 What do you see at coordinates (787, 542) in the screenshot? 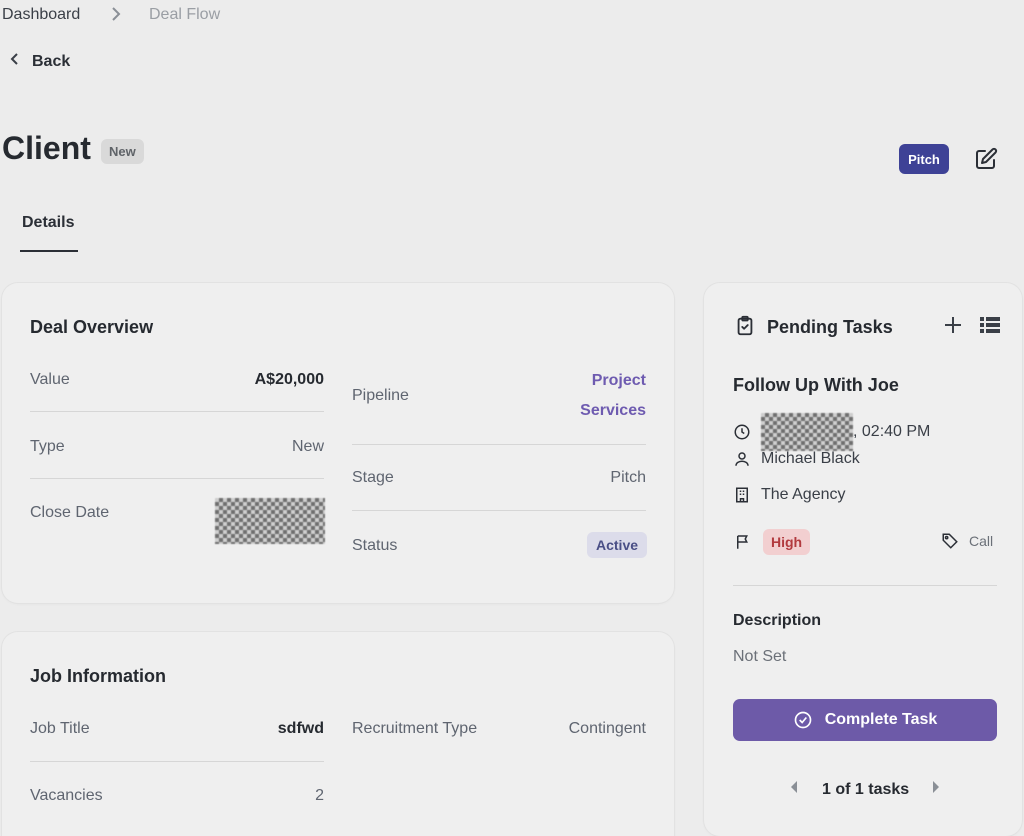
I see `priority-badge: High` at bounding box center [787, 542].